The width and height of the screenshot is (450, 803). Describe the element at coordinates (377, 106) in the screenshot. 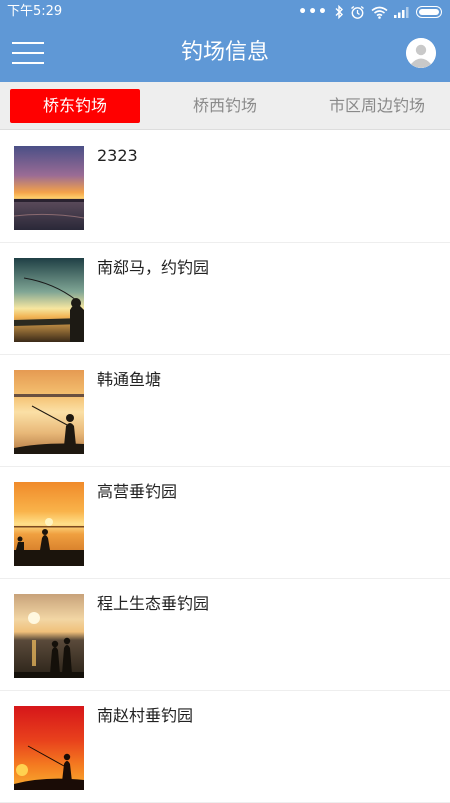

I see `tab-city-surroundings: 市区周边钓场` at that location.